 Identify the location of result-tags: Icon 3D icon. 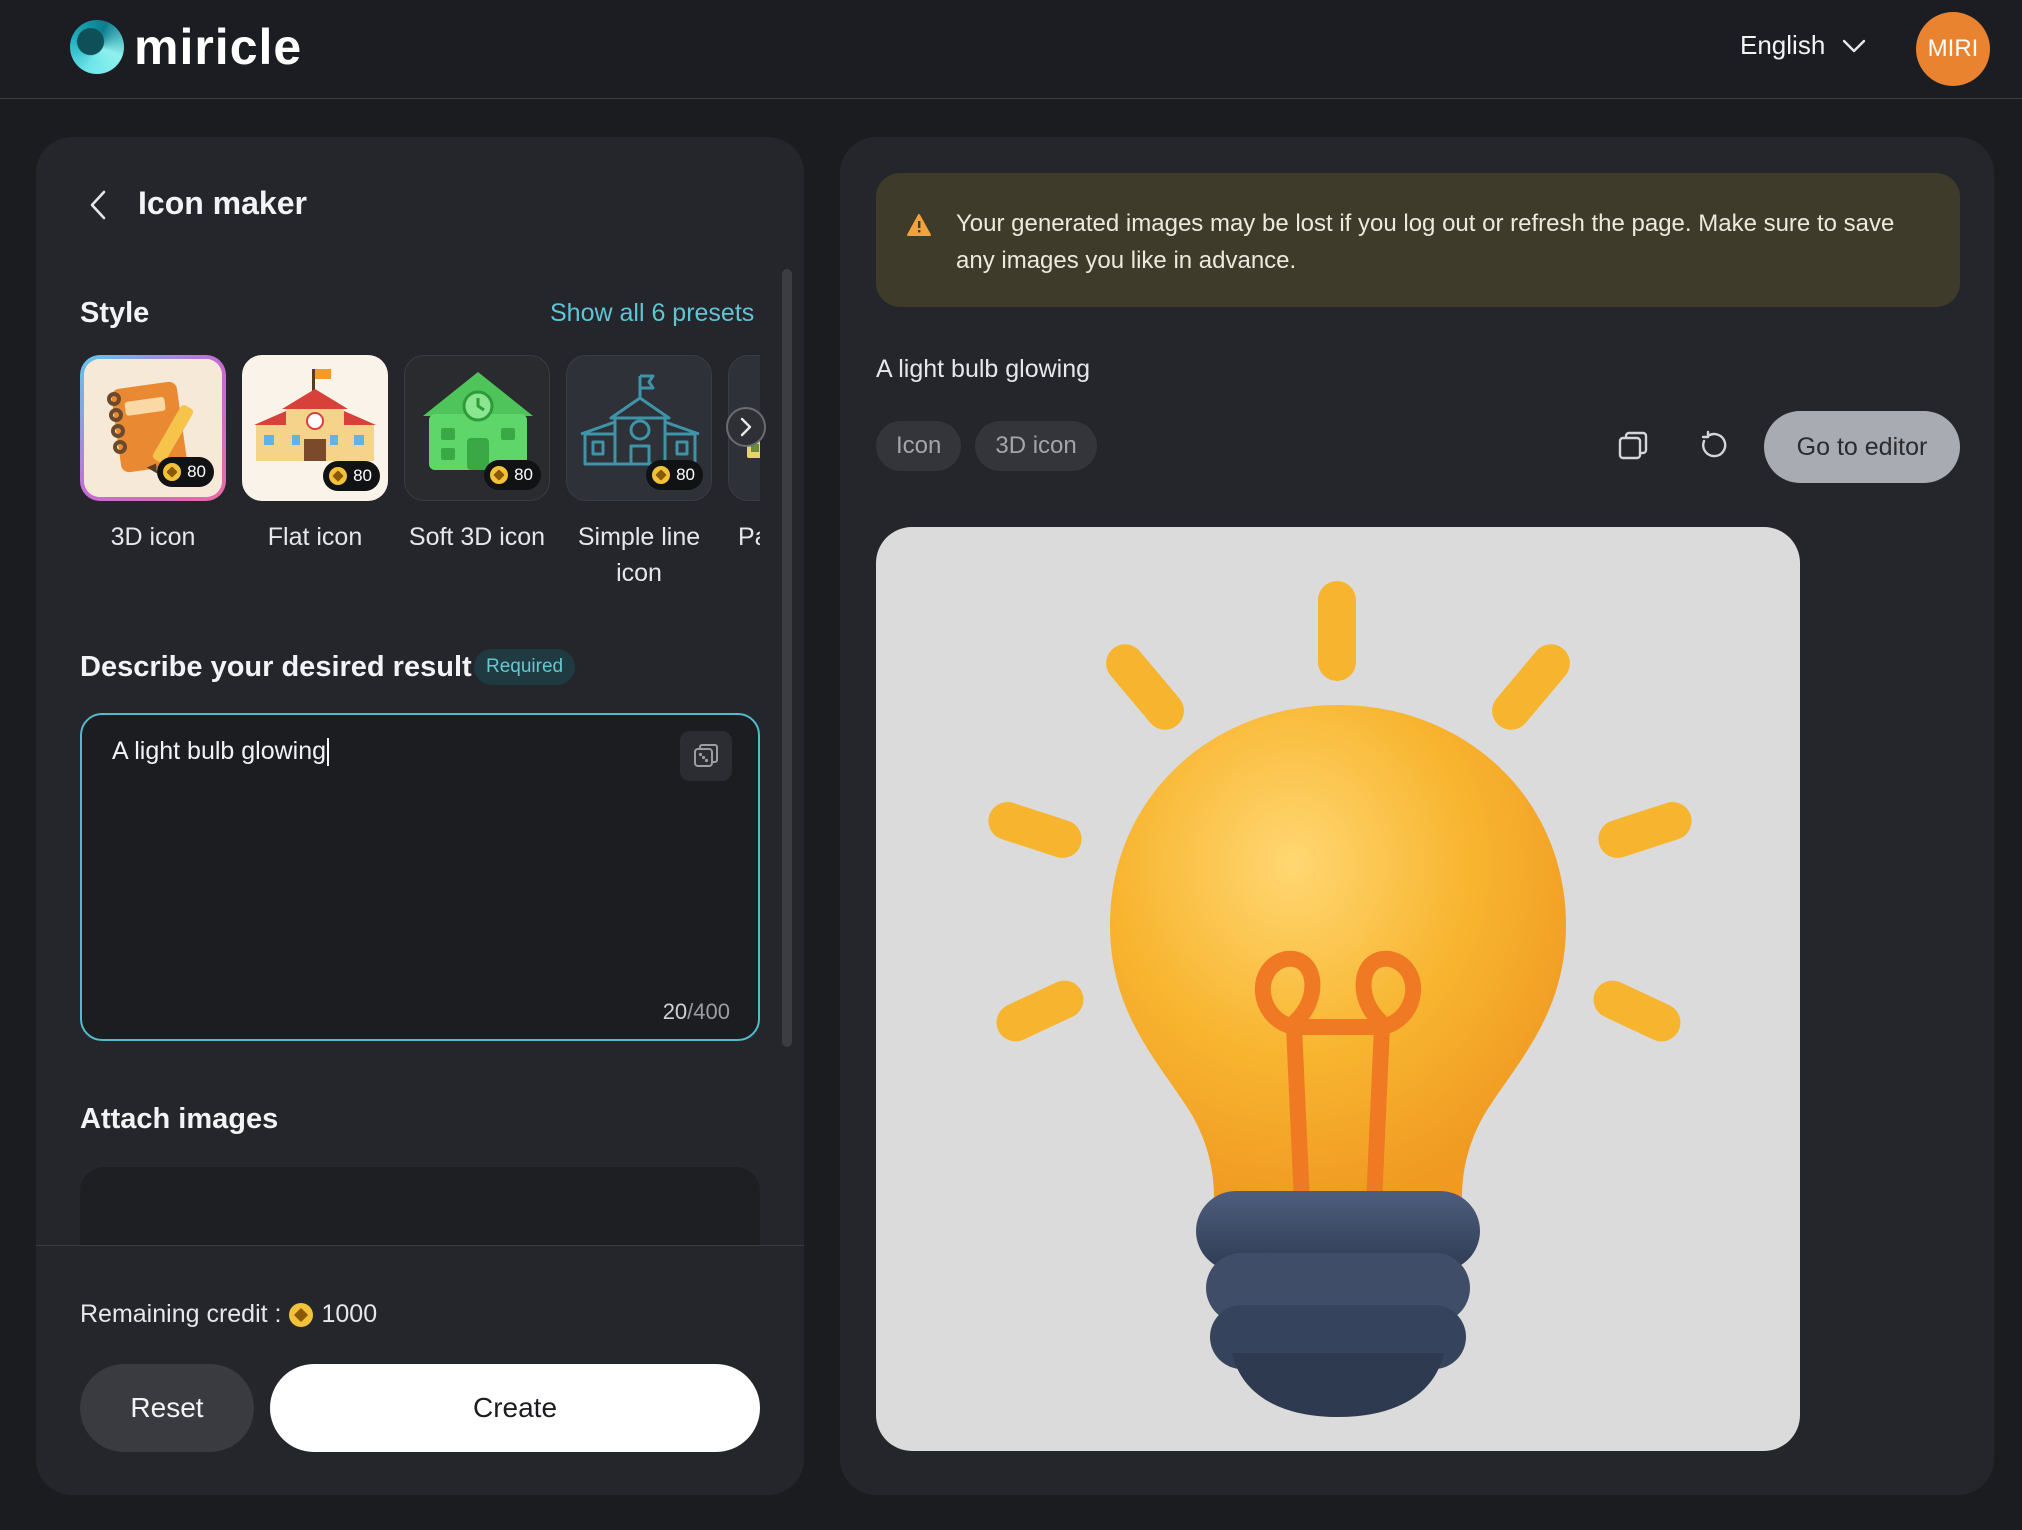
(986, 446).